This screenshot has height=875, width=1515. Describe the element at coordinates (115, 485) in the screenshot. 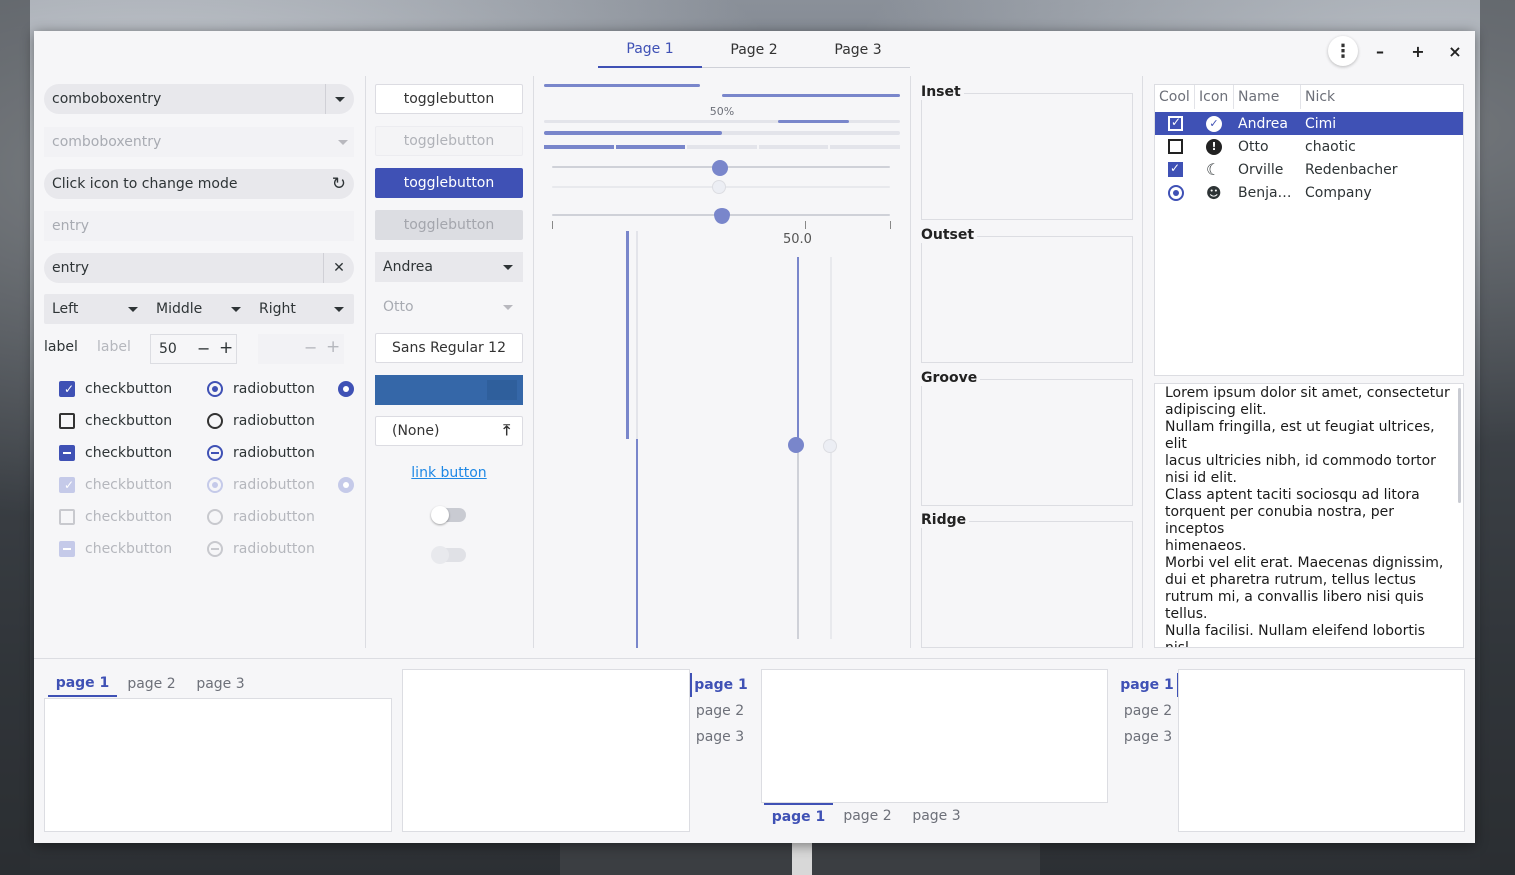

I see `checkbutton-checked-disabled: ✓ checkbutton` at that location.